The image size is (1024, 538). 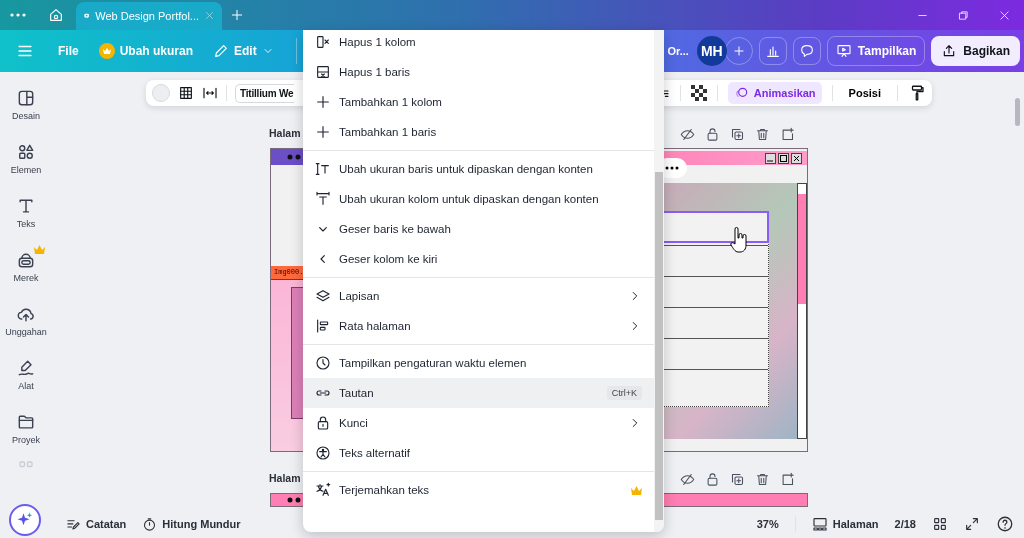 I want to click on speech-bubble-icon, so click(x=806, y=51).